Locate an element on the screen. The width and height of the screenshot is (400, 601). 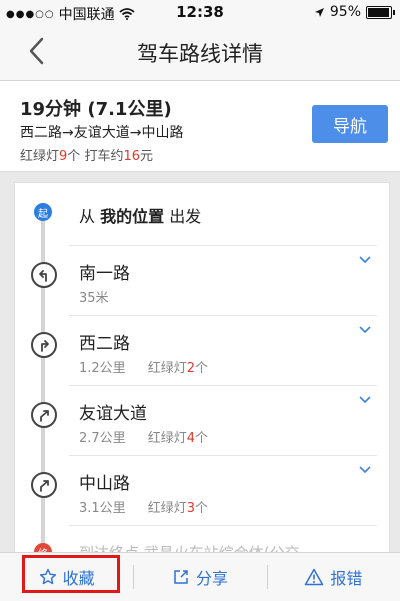
route-duration: 19分钟 (7.1公里) is located at coordinates (96, 108).